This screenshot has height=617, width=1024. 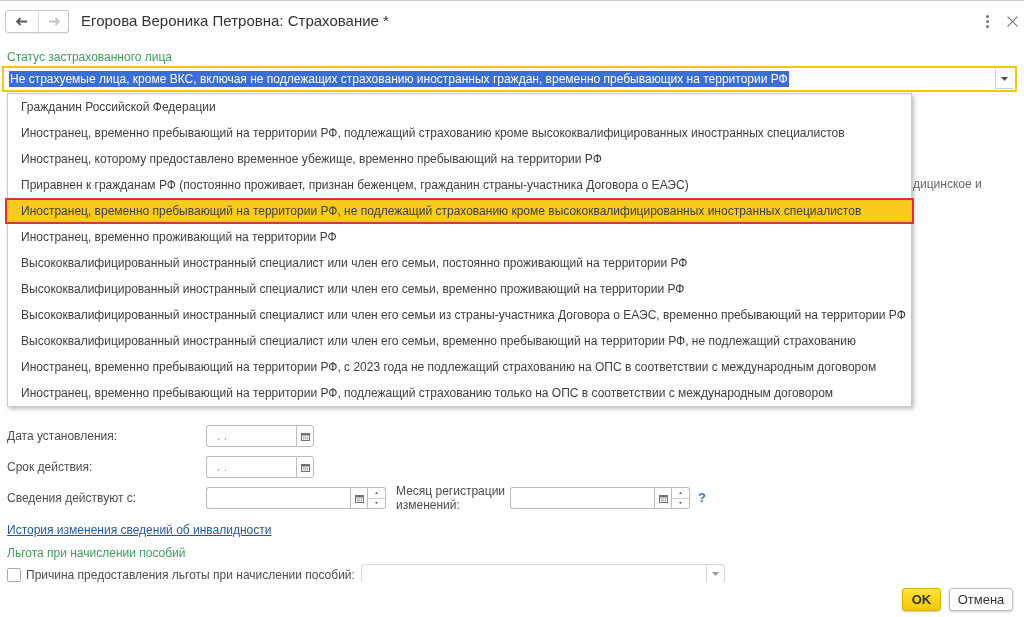 What do you see at coordinates (50, 467) in the screenshot?
I see `field-label: Срок действия:` at bounding box center [50, 467].